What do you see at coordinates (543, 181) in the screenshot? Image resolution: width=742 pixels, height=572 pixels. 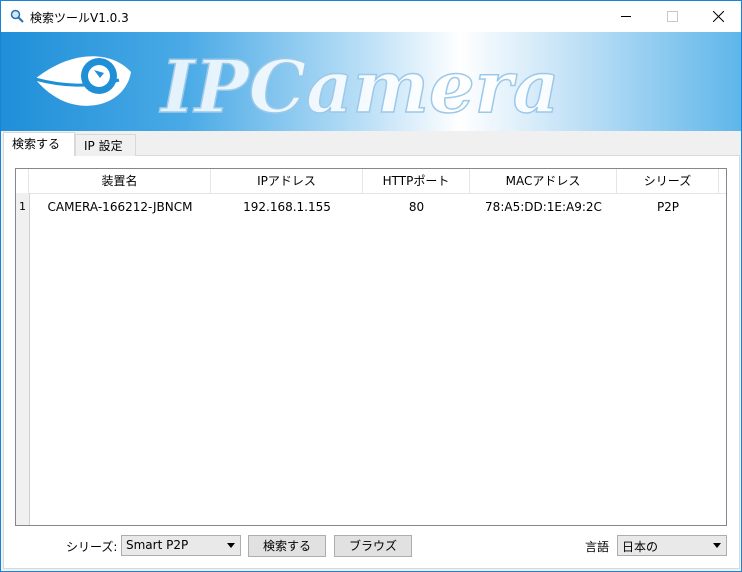 I see `header-mac: MACアドレス` at bounding box center [543, 181].